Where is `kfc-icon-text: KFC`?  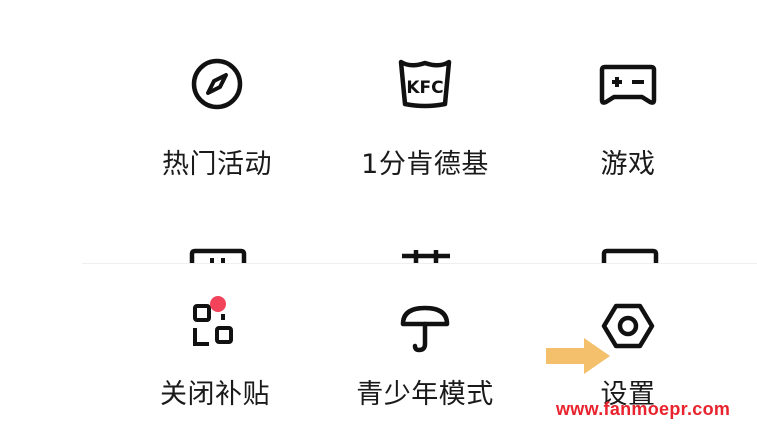
kfc-icon-text: KFC is located at coordinates (424, 88).